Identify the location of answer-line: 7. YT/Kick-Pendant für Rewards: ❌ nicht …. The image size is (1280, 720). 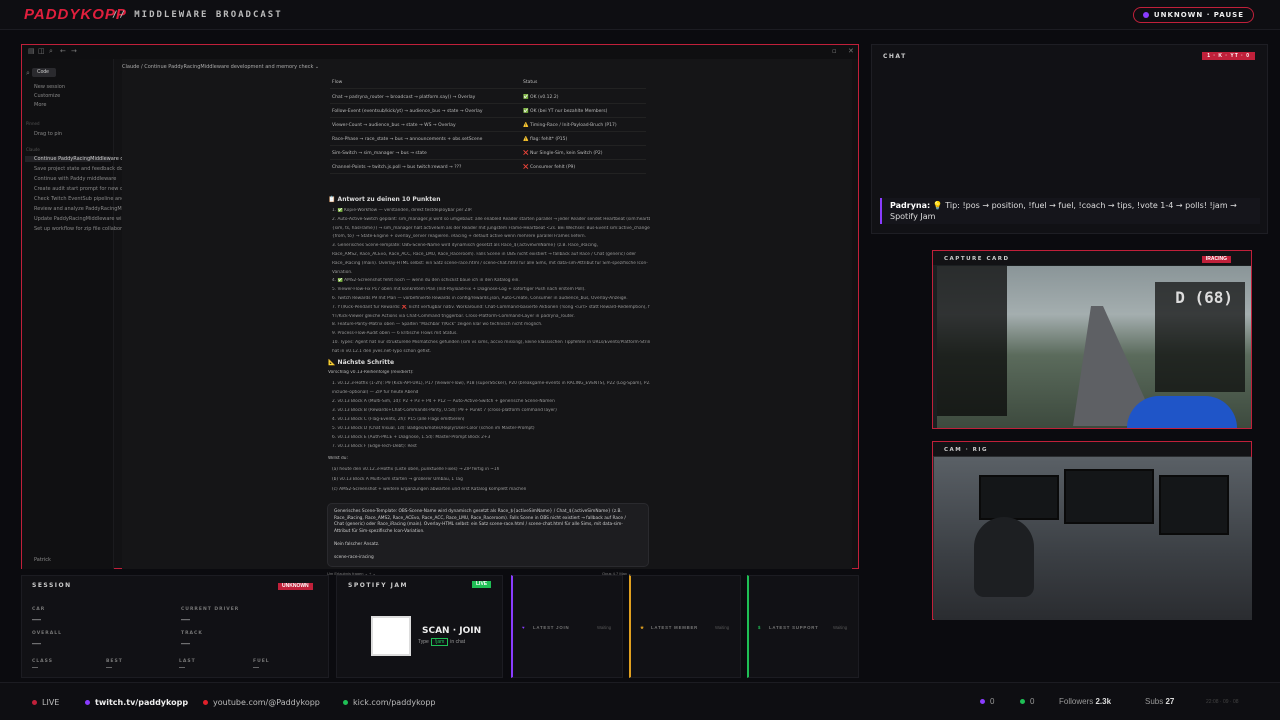
(491, 307).